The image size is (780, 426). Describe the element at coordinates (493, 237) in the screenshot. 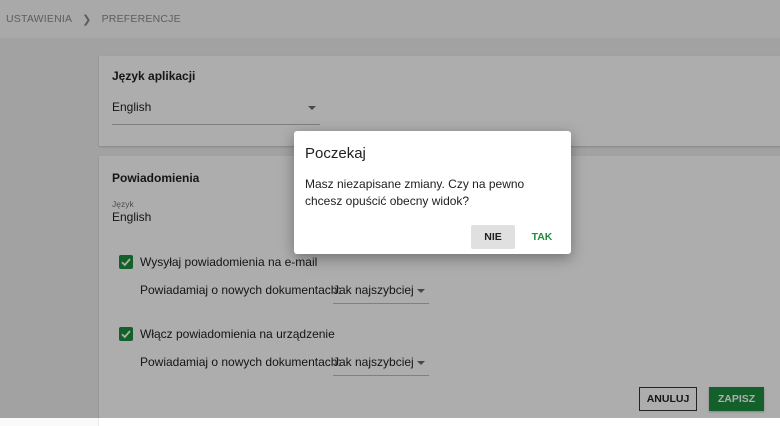

I see `no-button: NIE` at that location.